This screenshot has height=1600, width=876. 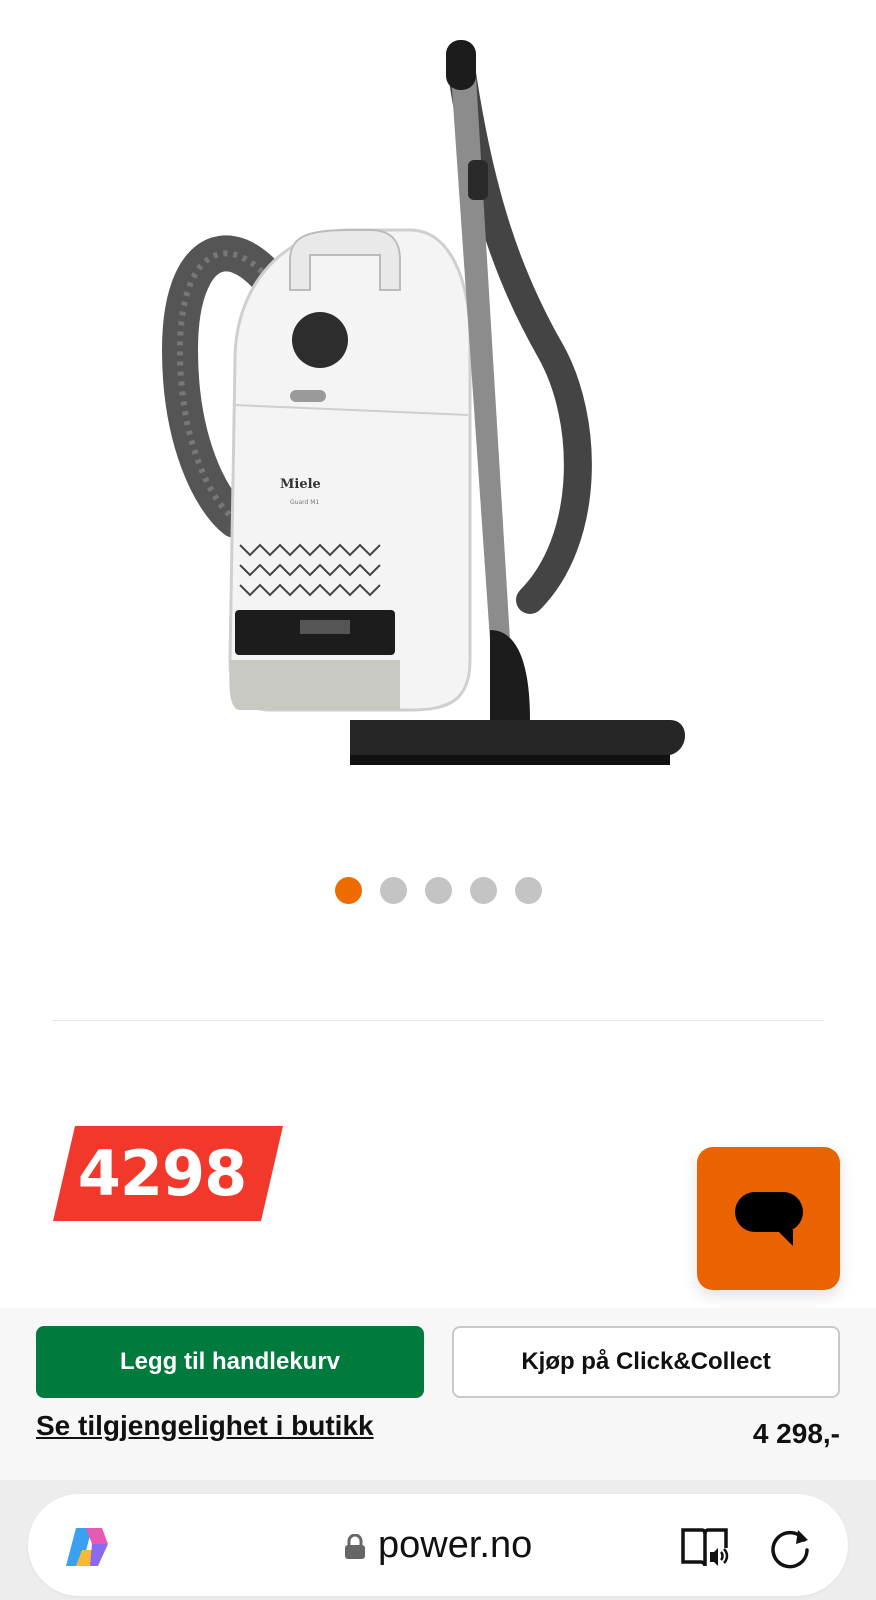 I want to click on svg-text: Guard M1, so click(x=304, y=502).